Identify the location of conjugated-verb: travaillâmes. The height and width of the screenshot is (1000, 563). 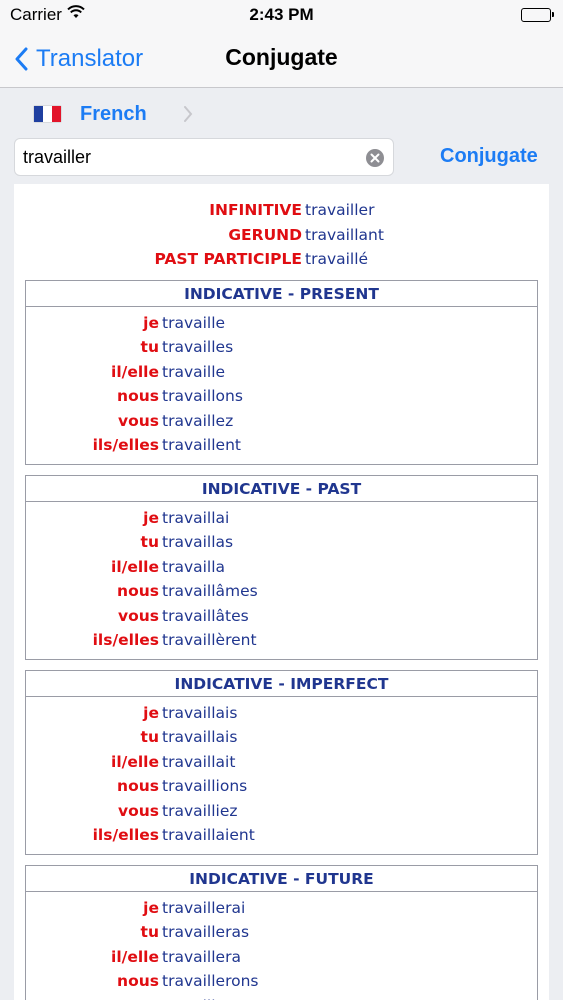
(210, 591).